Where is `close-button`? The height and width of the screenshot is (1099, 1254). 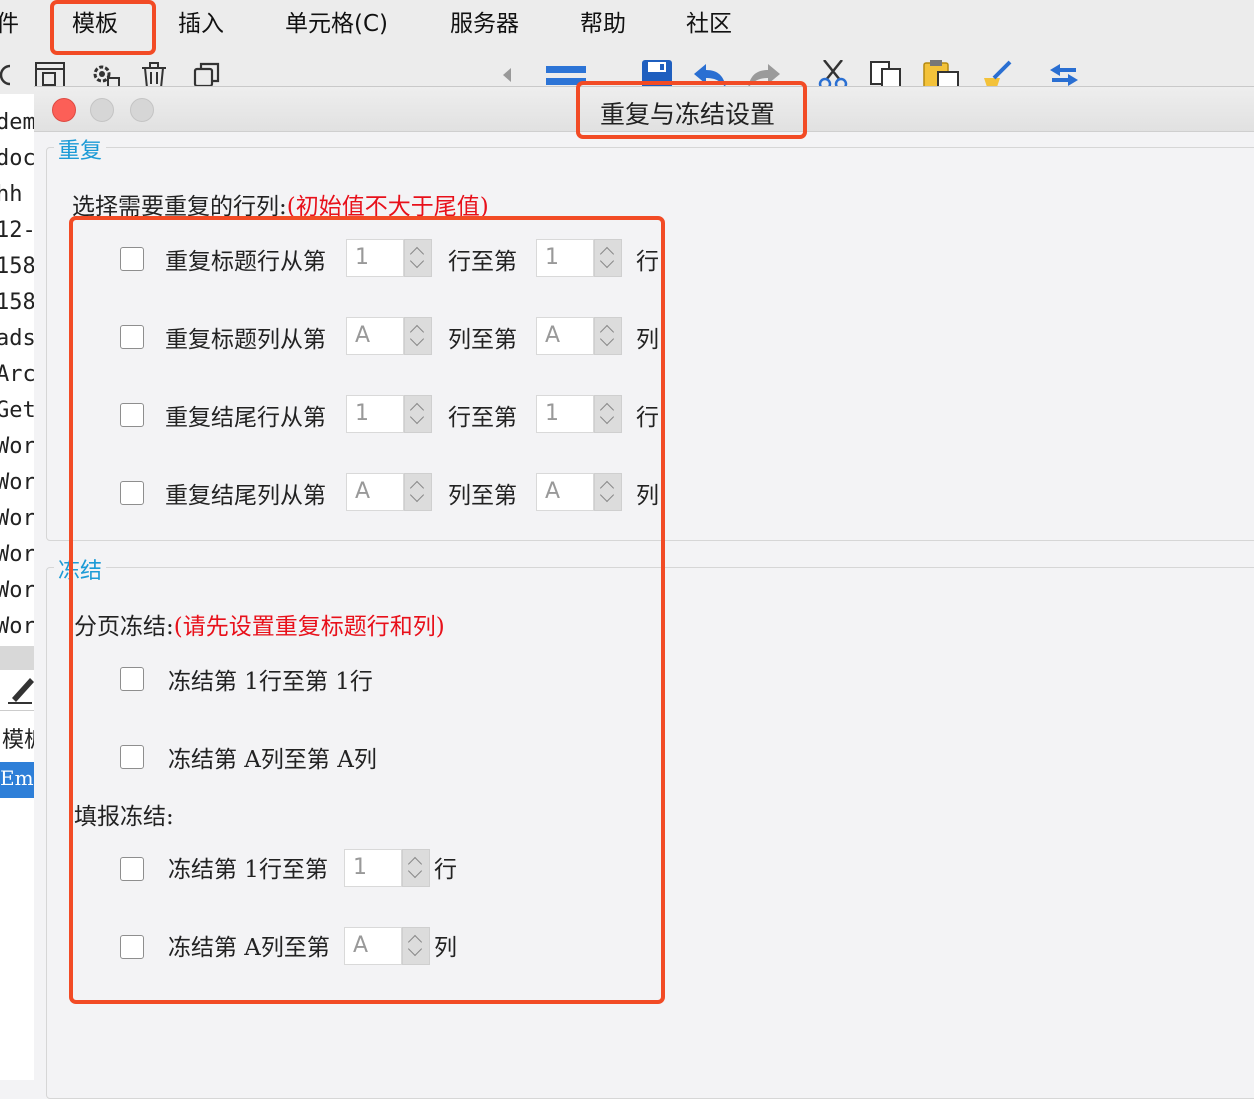
close-button is located at coordinates (64, 110).